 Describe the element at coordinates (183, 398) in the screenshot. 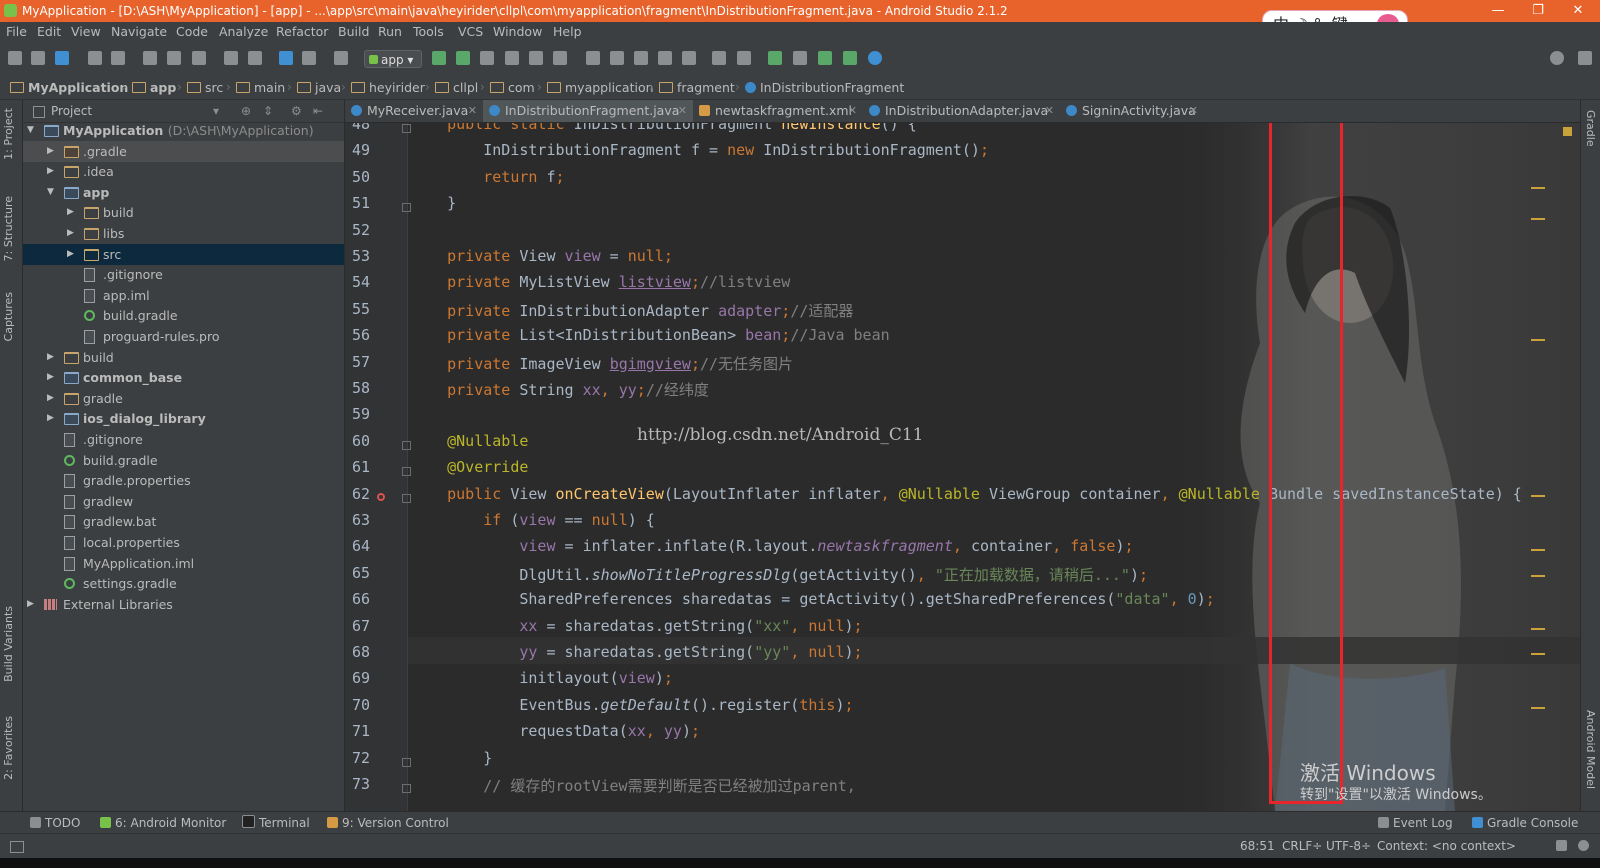

I see `tree-item: ▶ gradle` at that location.